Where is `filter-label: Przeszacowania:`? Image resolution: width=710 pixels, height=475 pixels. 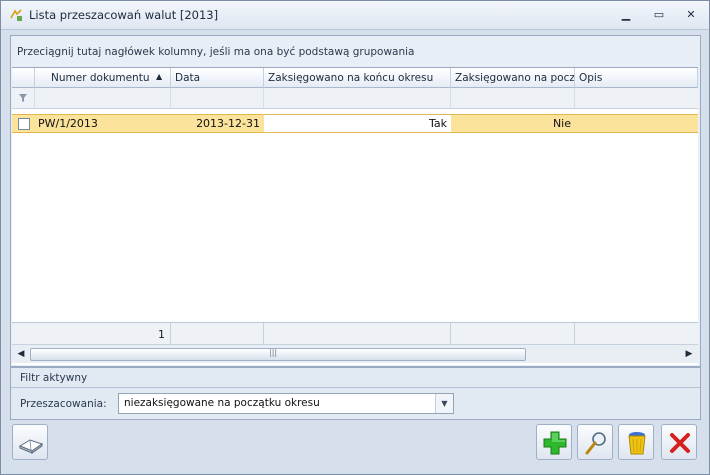
filter-label: Przeszacowania: is located at coordinates (63, 404).